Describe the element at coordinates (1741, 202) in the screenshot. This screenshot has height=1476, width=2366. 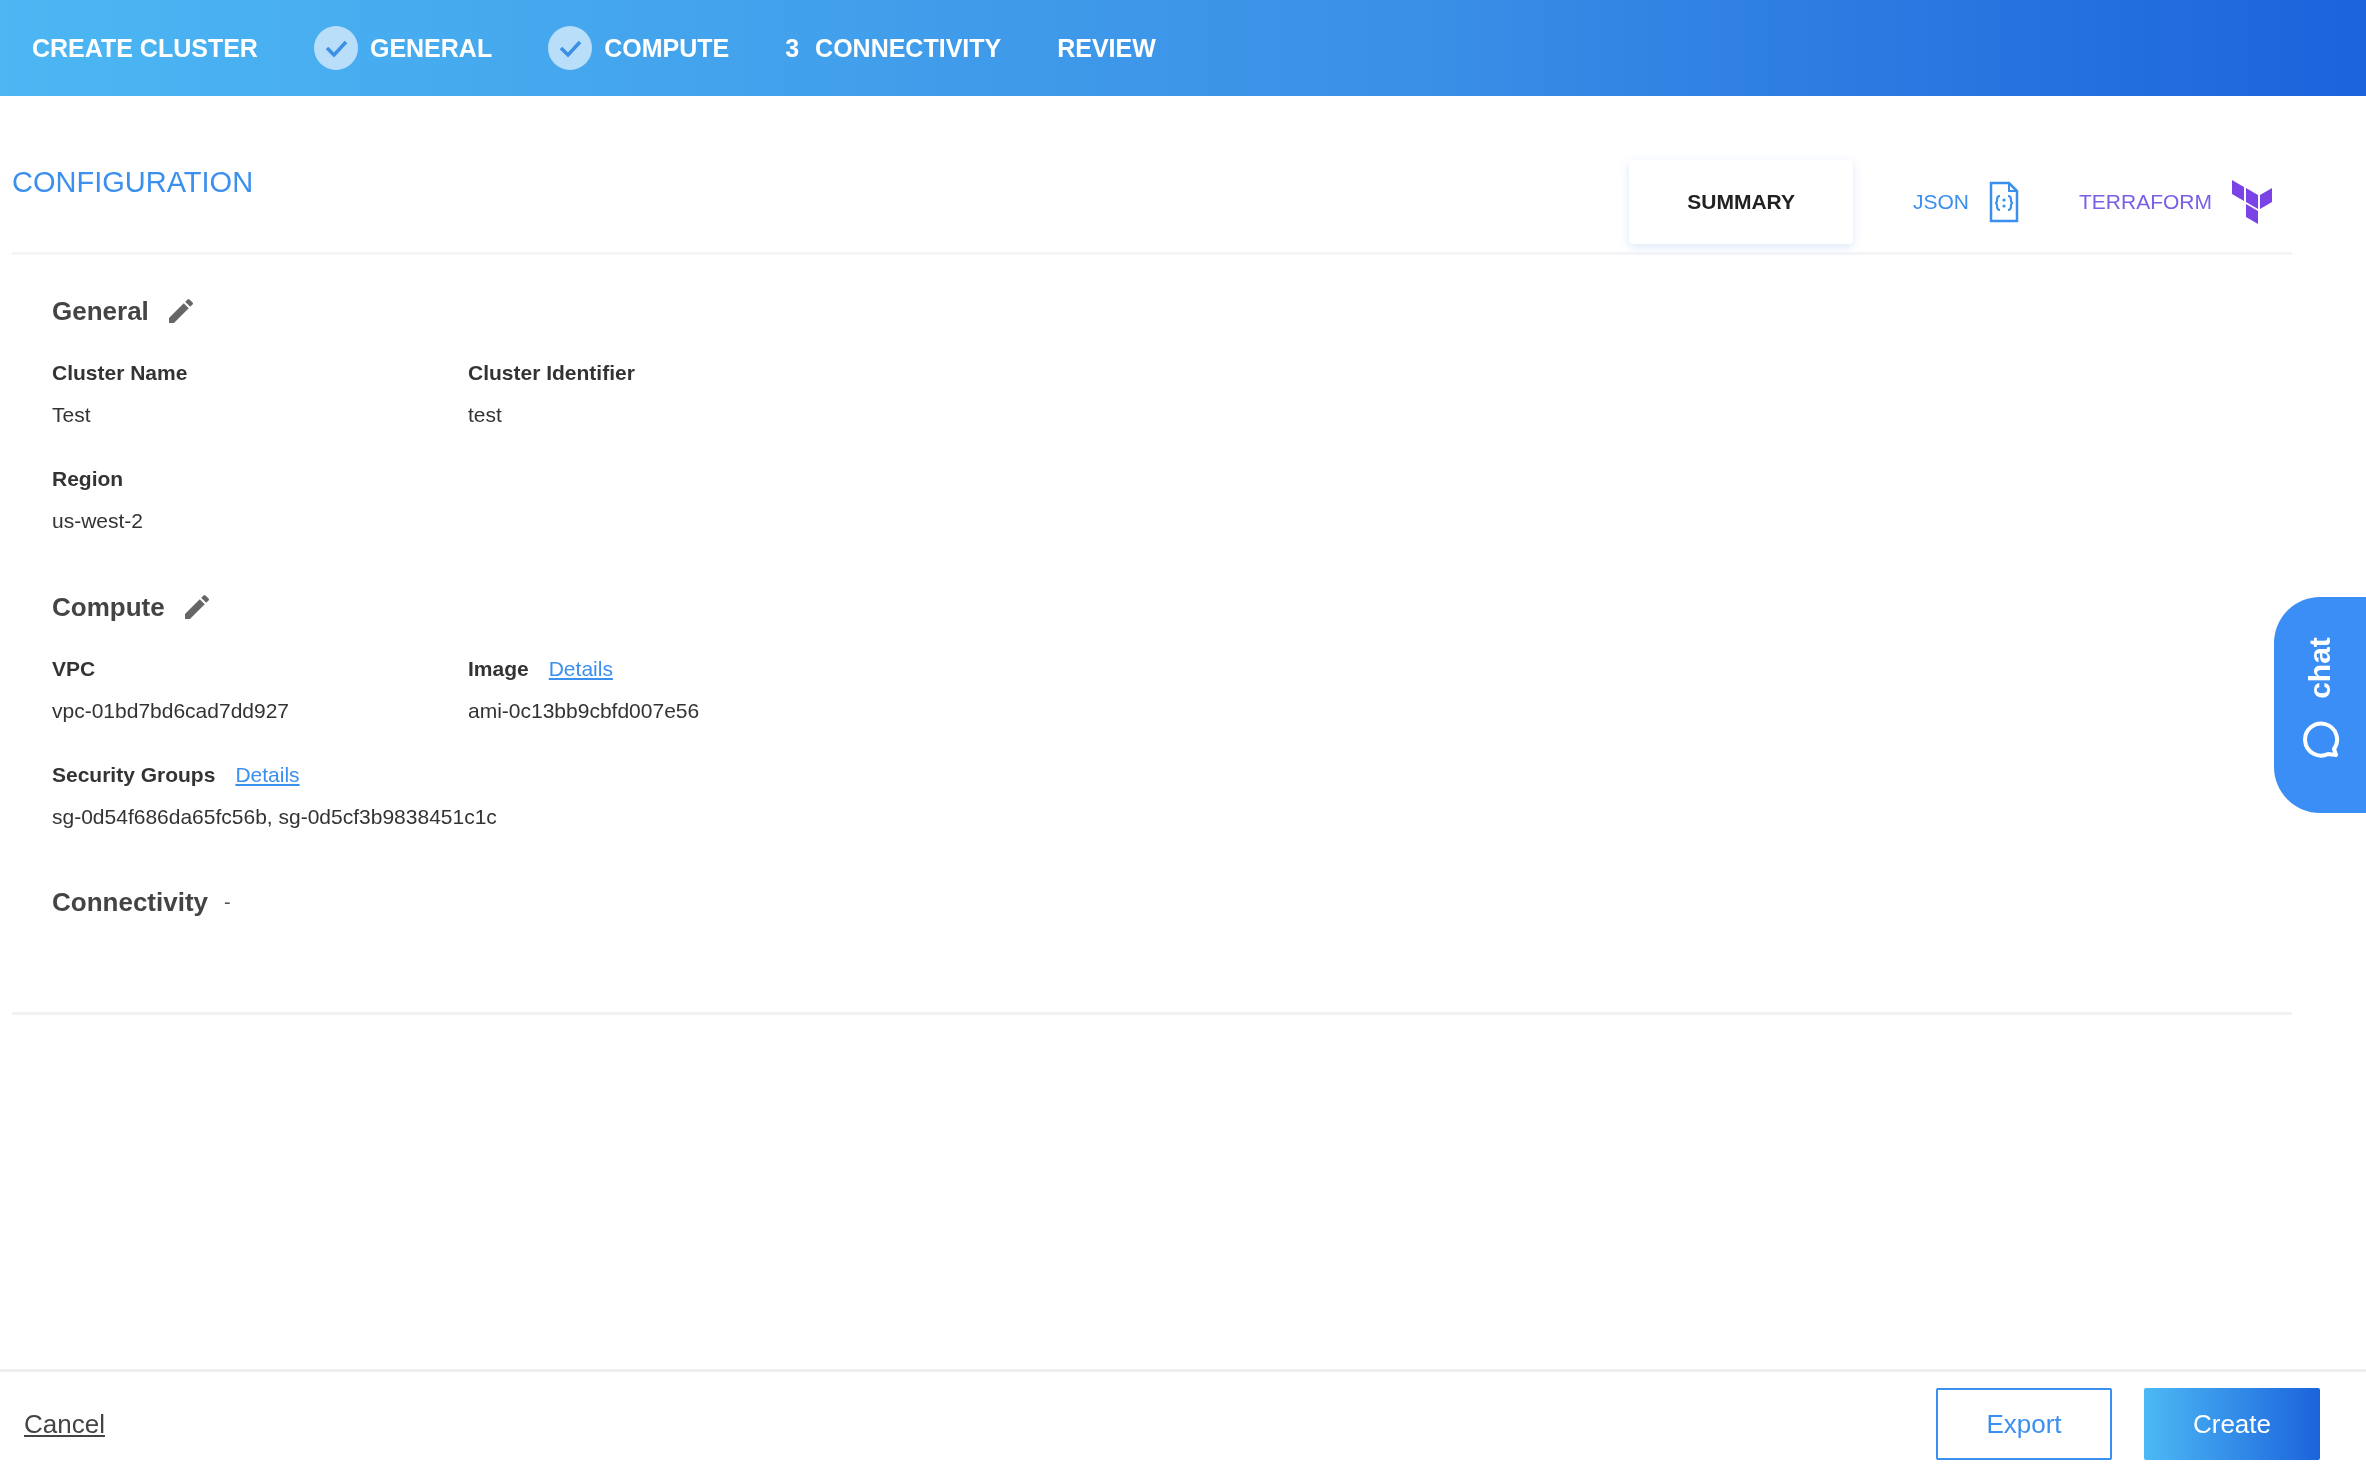
I see `view-tab: SUMMARY` at that location.